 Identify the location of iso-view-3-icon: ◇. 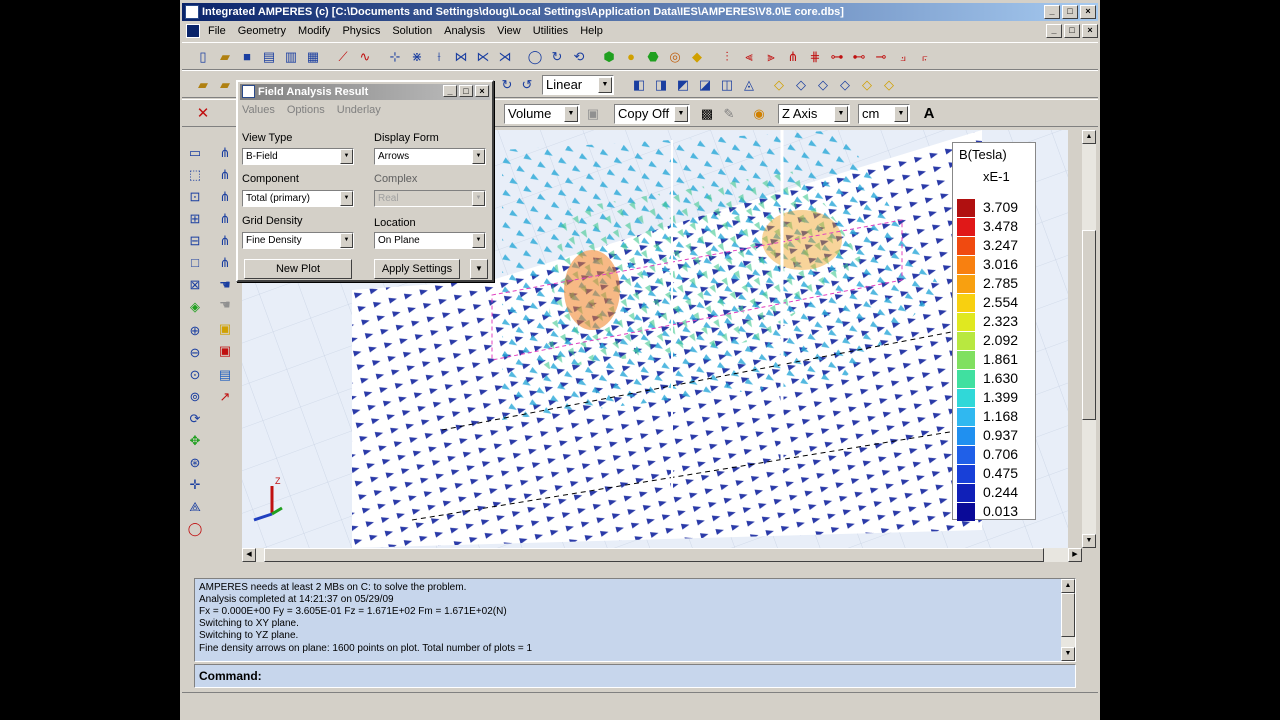
(823, 85).